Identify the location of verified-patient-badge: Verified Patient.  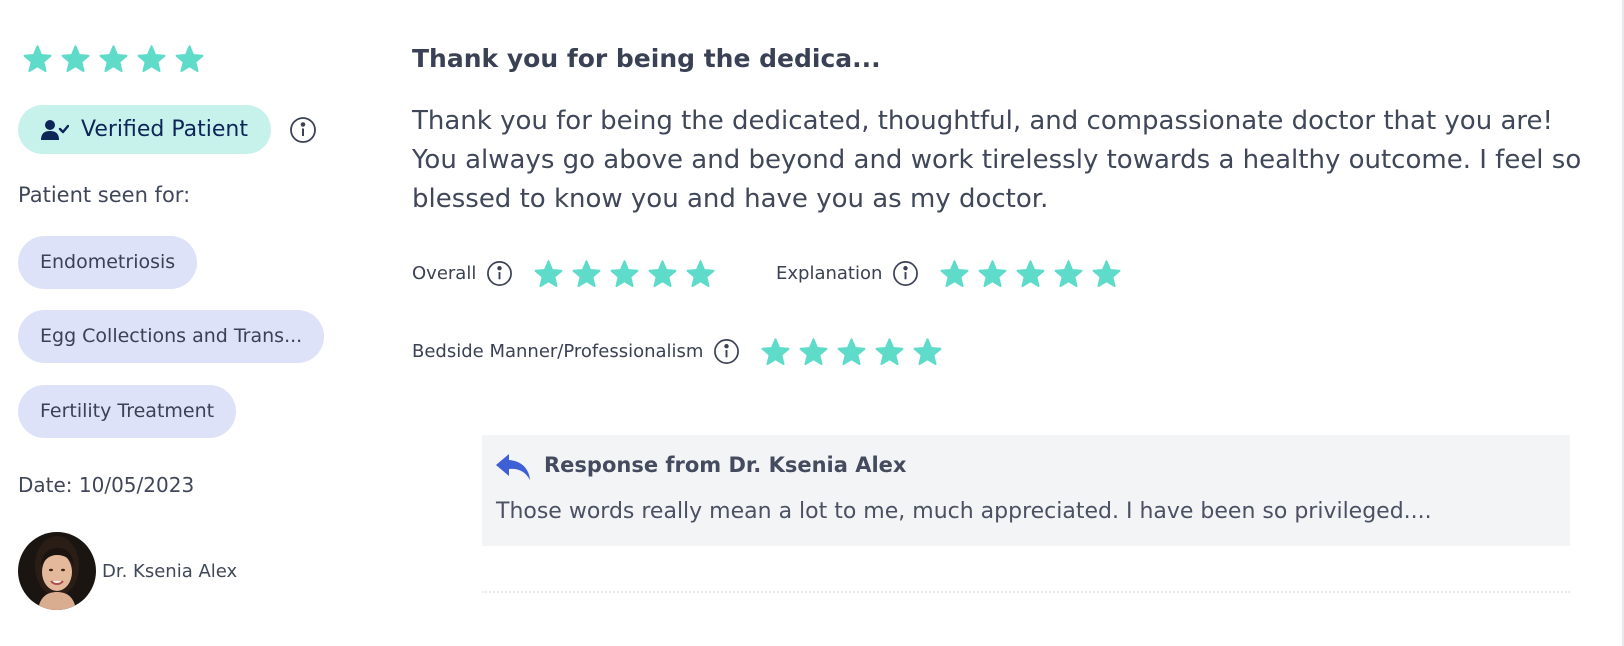
(144, 129).